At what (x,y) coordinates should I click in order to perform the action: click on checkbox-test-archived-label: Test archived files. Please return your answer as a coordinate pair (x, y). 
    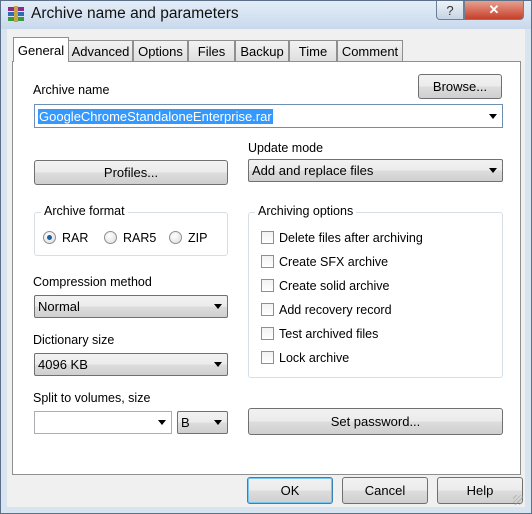
    Looking at the image, I should click on (328, 334).